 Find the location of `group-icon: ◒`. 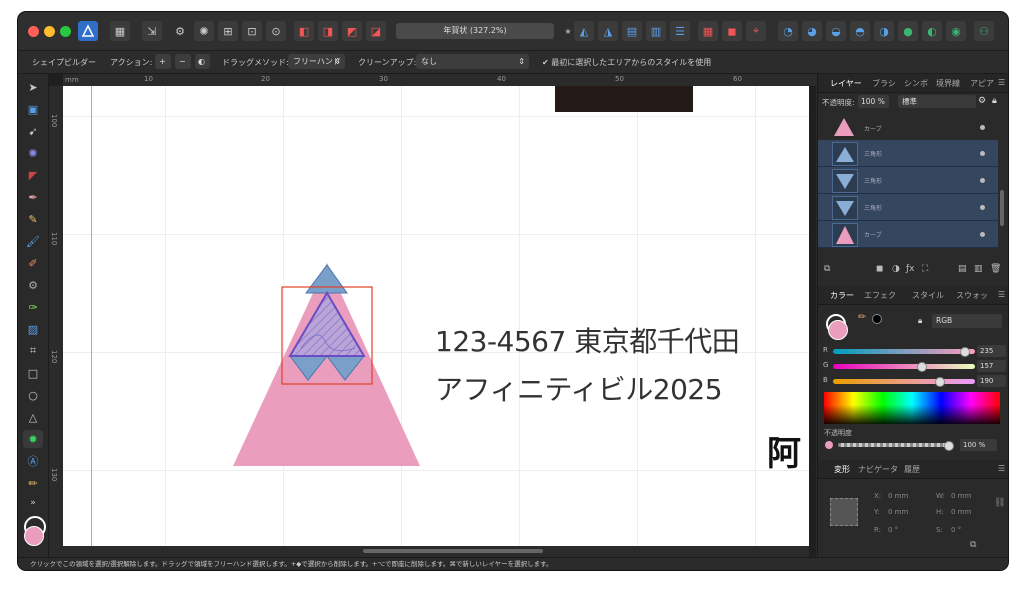

group-icon: ◒ is located at coordinates (836, 31).